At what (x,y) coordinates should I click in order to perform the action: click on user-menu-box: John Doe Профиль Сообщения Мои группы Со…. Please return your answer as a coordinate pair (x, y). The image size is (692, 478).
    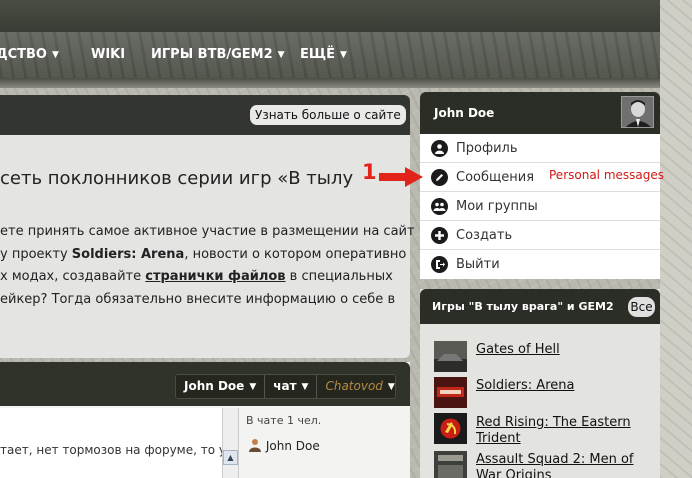
    Looking at the image, I should click on (540, 185).